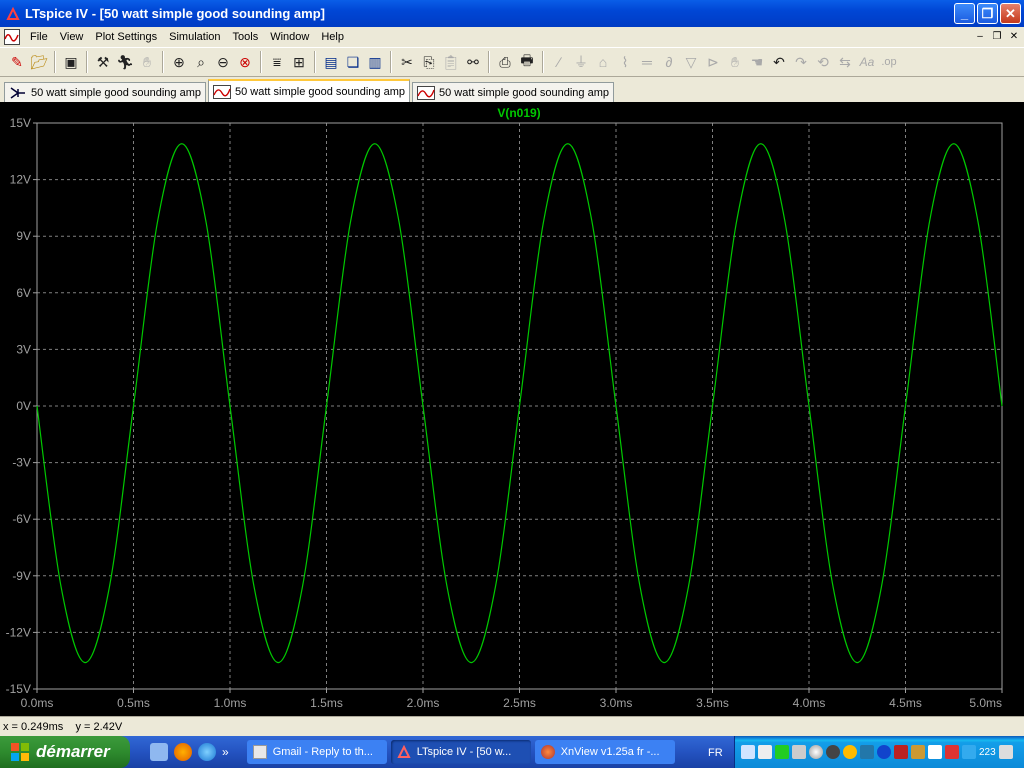 This screenshot has height=768, width=1024. Describe the element at coordinates (201, 62) in the screenshot. I see `zoom-area-icon: ⌕` at that location.